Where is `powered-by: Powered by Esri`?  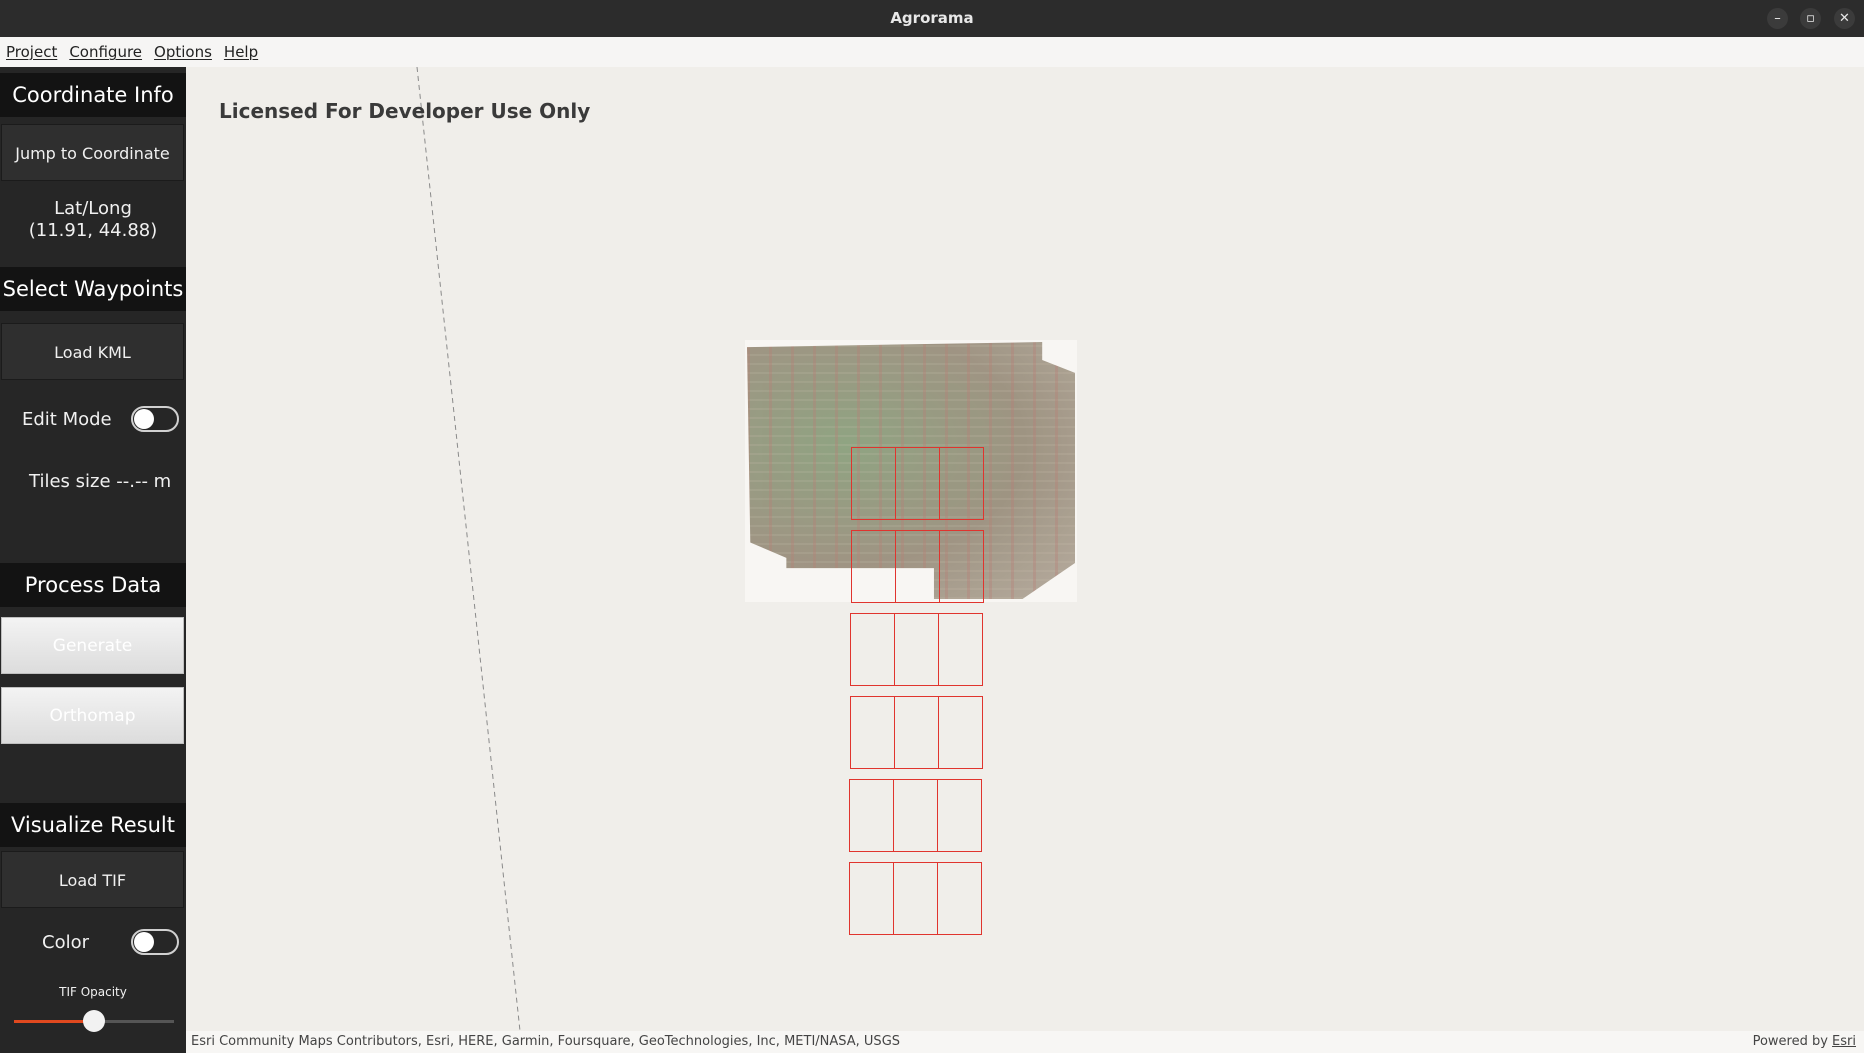 powered-by: Powered by Esri is located at coordinates (1804, 1042).